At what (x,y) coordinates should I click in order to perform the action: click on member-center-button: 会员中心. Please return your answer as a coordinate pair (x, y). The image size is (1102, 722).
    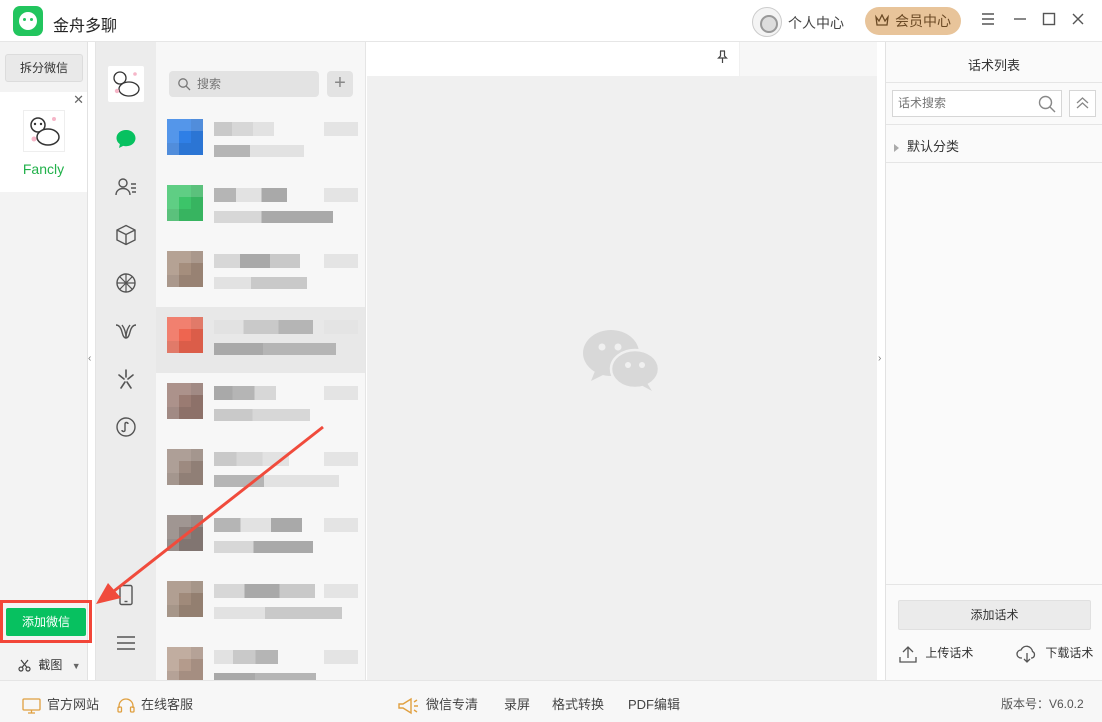
    Looking at the image, I should click on (913, 21).